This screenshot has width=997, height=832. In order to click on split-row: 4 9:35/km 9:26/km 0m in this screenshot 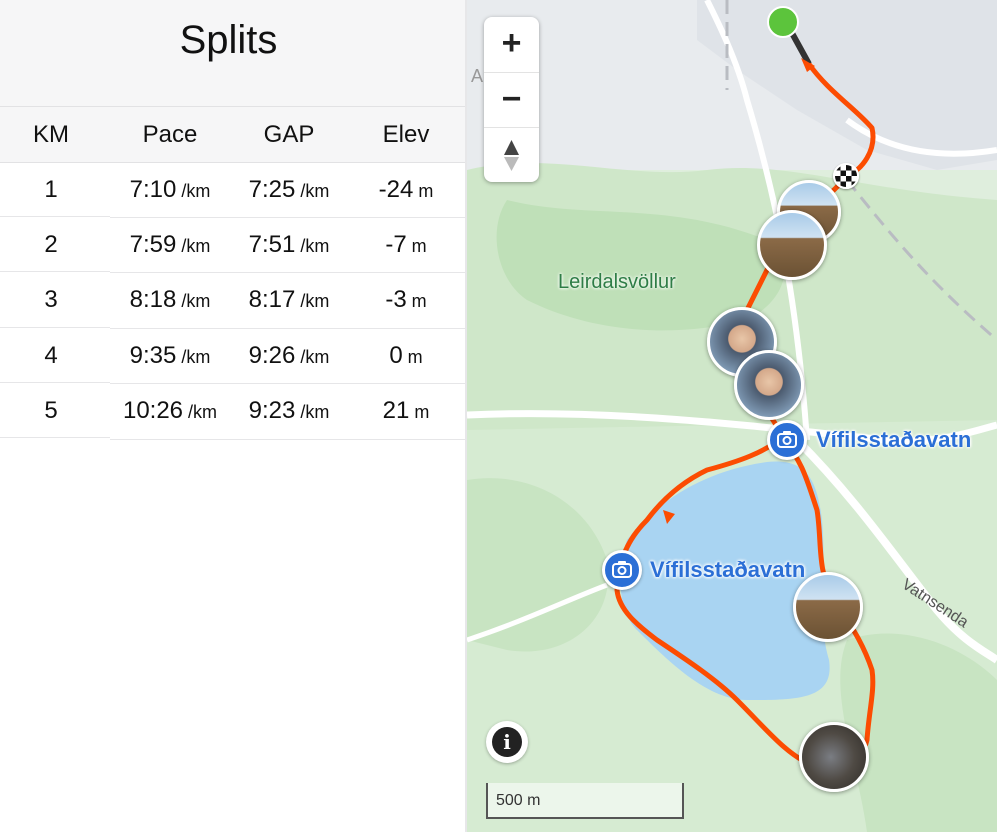, I will do `click(232, 356)`.